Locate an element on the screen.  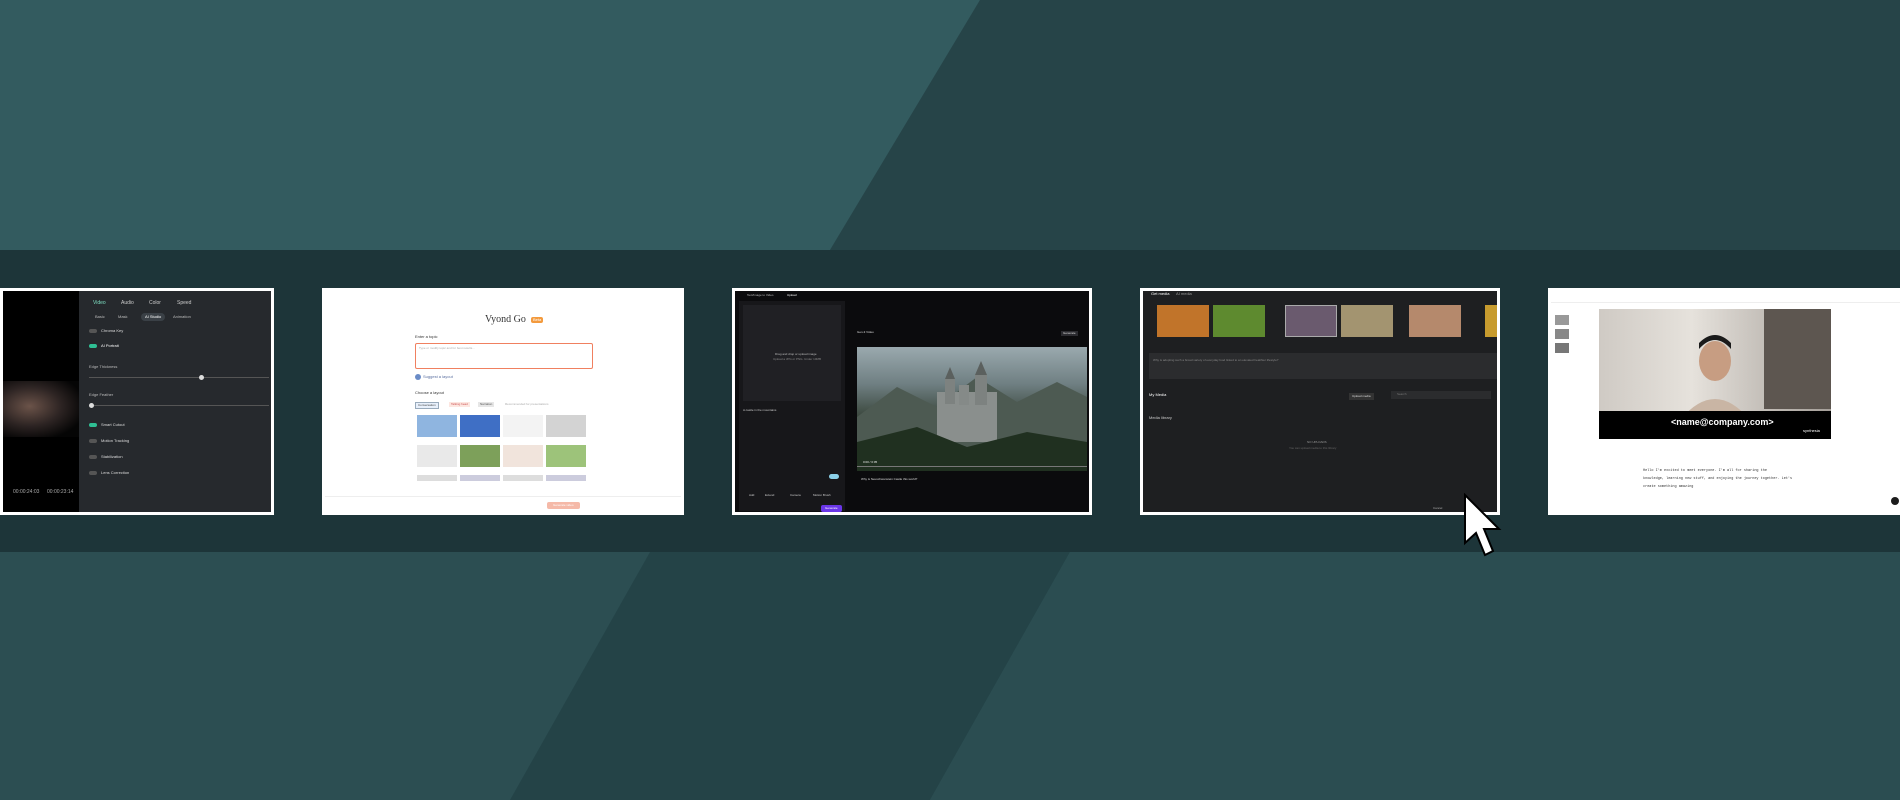
video-progress is located at coordinates (972, 466).